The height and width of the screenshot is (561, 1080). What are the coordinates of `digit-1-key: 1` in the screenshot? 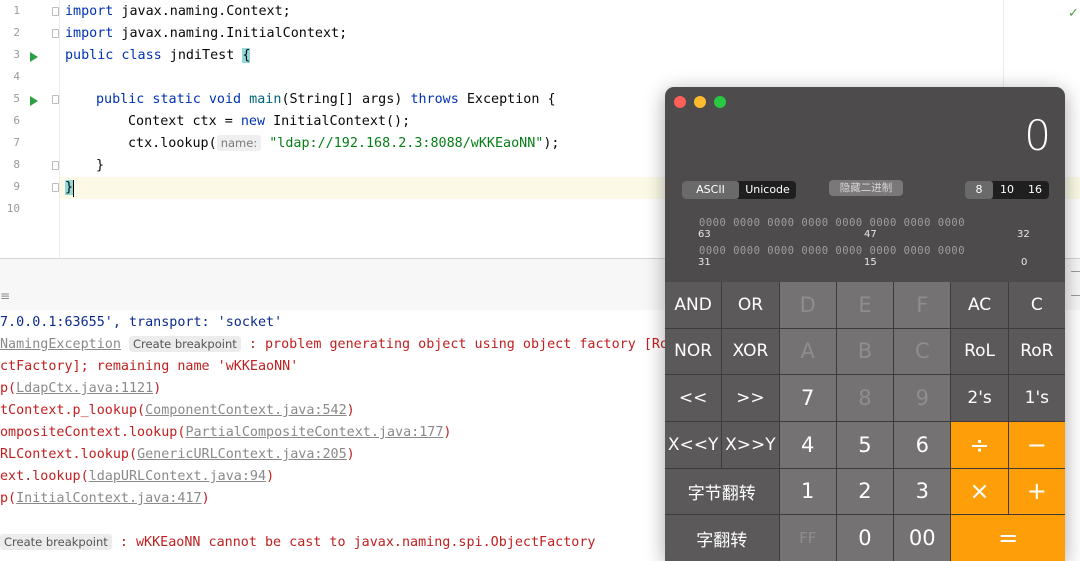 It's located at (807, 491).